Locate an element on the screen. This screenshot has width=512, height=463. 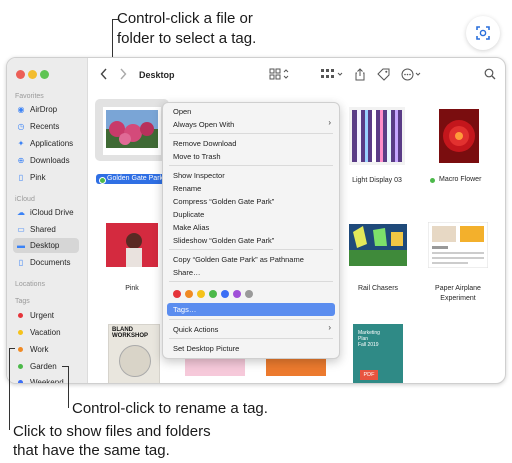
search-icon is located at coordinates (490, 74).